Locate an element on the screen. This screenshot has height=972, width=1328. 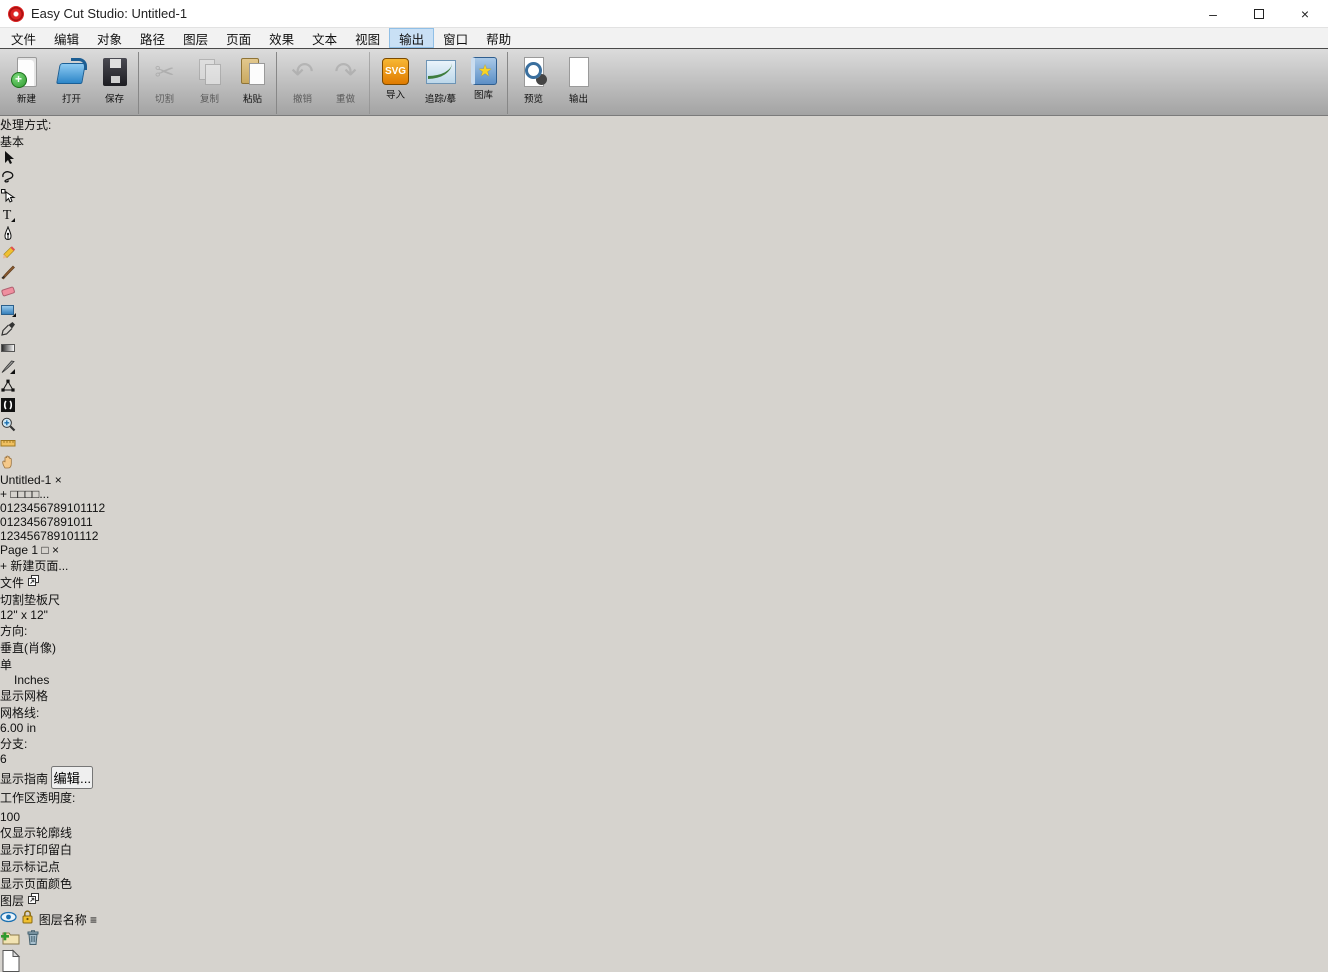
node-select-tool is located at coordinates (664, 197).